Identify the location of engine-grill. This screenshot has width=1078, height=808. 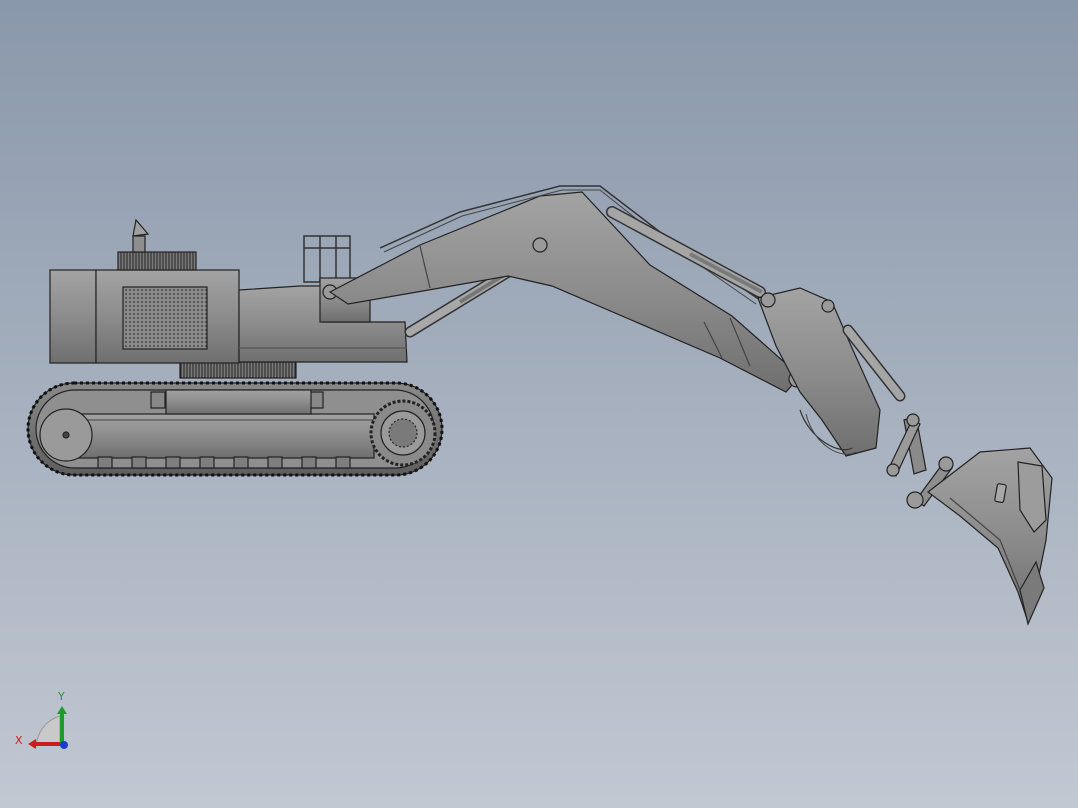
(165, 318).